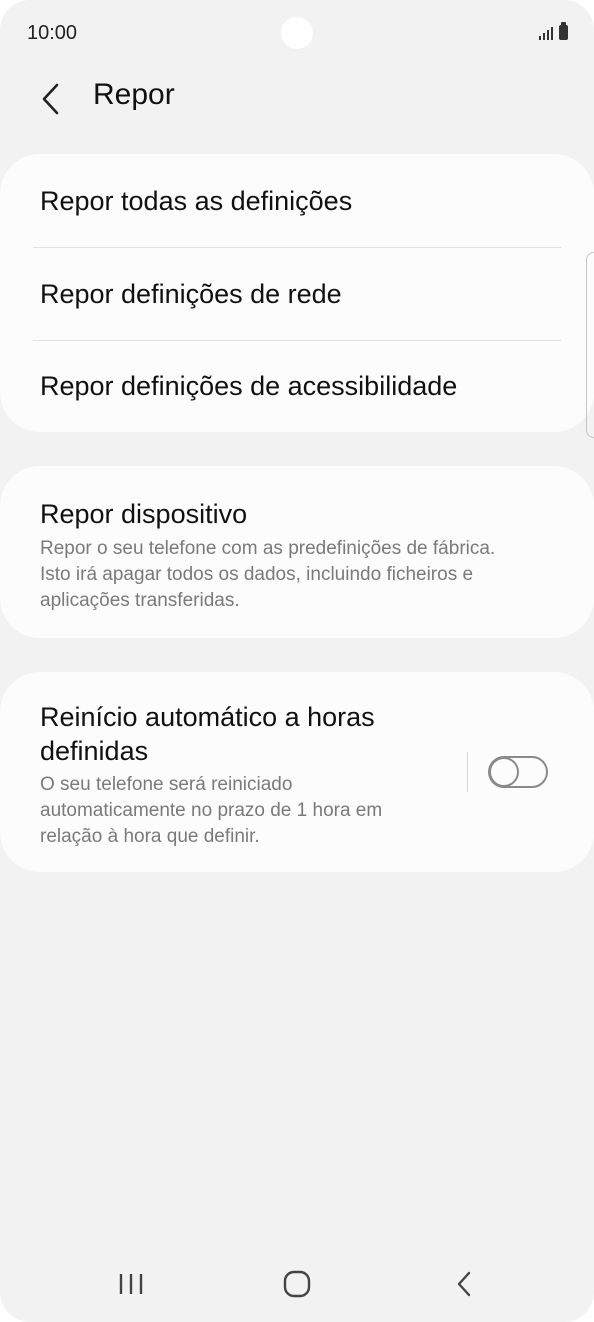  What do you see at coordinates (504, 772) in the screenshot?
I see `toggle-knob` at bounding box center [504, 772].